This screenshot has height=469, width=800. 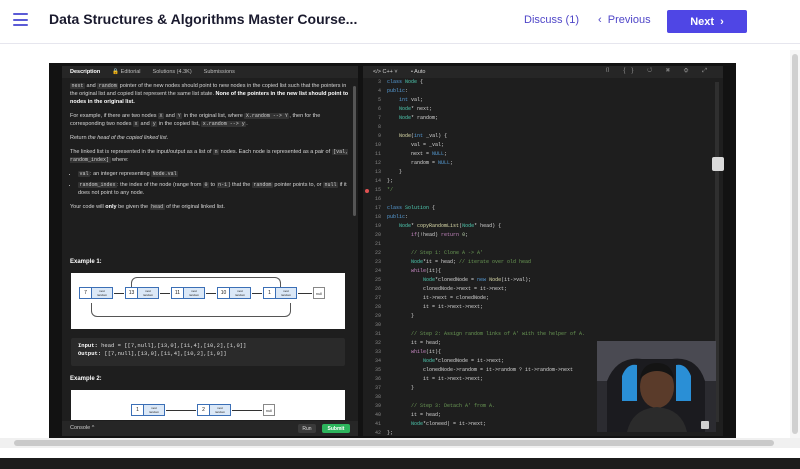 I want to click on lock-icon: •, so click(x=412, y=72).